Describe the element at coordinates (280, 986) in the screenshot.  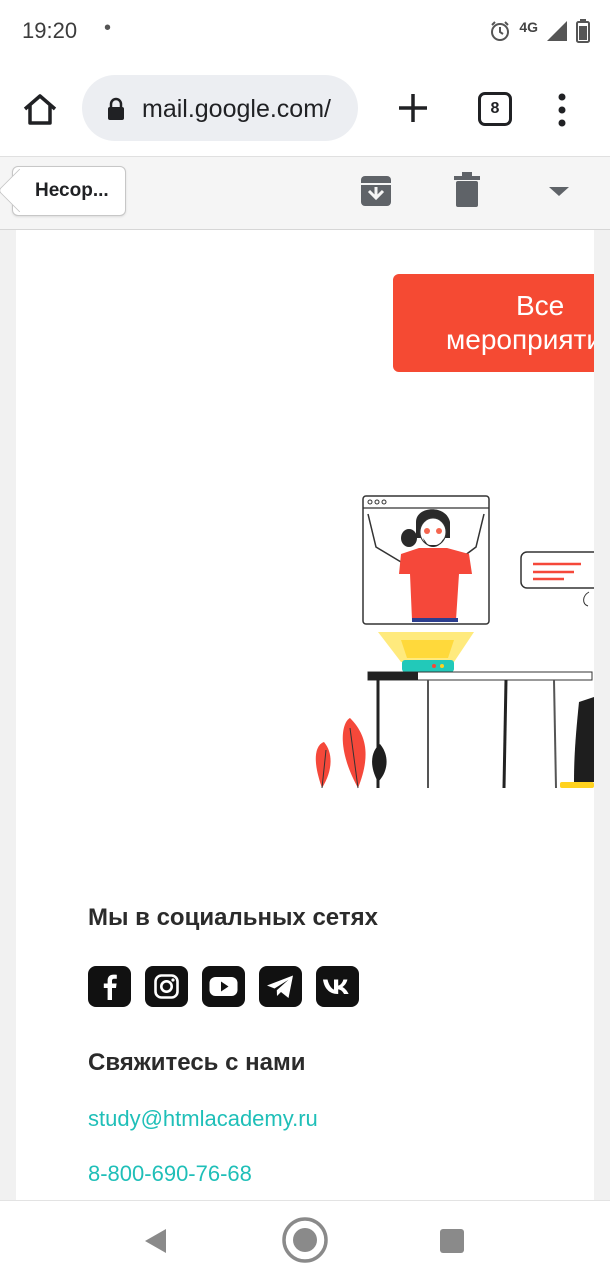
I see `telegram-icon` at that location.